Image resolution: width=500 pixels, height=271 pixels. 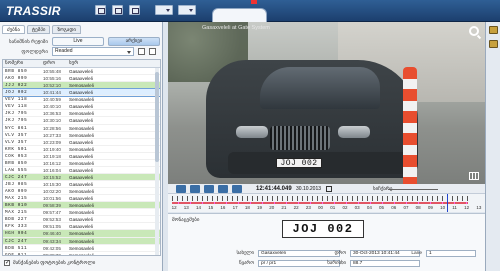 I want to click on table-row: VEV 118 10:40:59 Semosavleli, so click(x=81, y=100).